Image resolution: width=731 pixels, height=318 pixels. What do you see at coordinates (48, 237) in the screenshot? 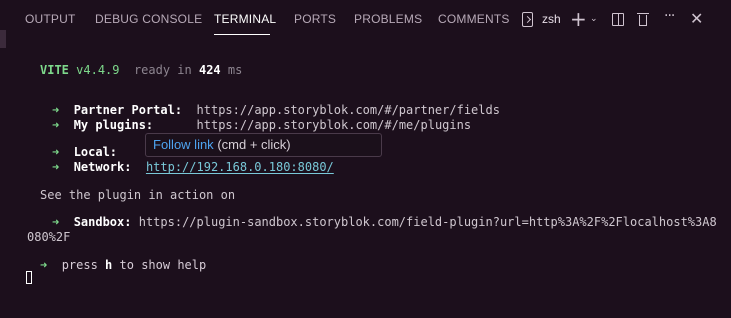
I see `sandbox-url-continuation: 080%2F` at bounding box center [48, 237].